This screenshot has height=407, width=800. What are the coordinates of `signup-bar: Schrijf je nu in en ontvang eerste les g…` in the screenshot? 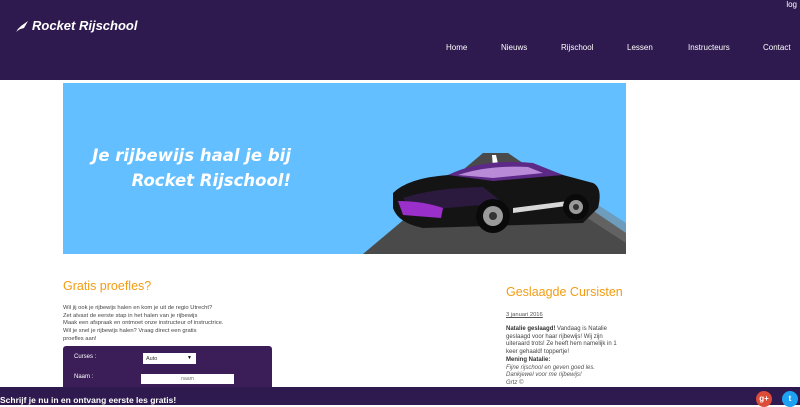 It's located at (400, 396).